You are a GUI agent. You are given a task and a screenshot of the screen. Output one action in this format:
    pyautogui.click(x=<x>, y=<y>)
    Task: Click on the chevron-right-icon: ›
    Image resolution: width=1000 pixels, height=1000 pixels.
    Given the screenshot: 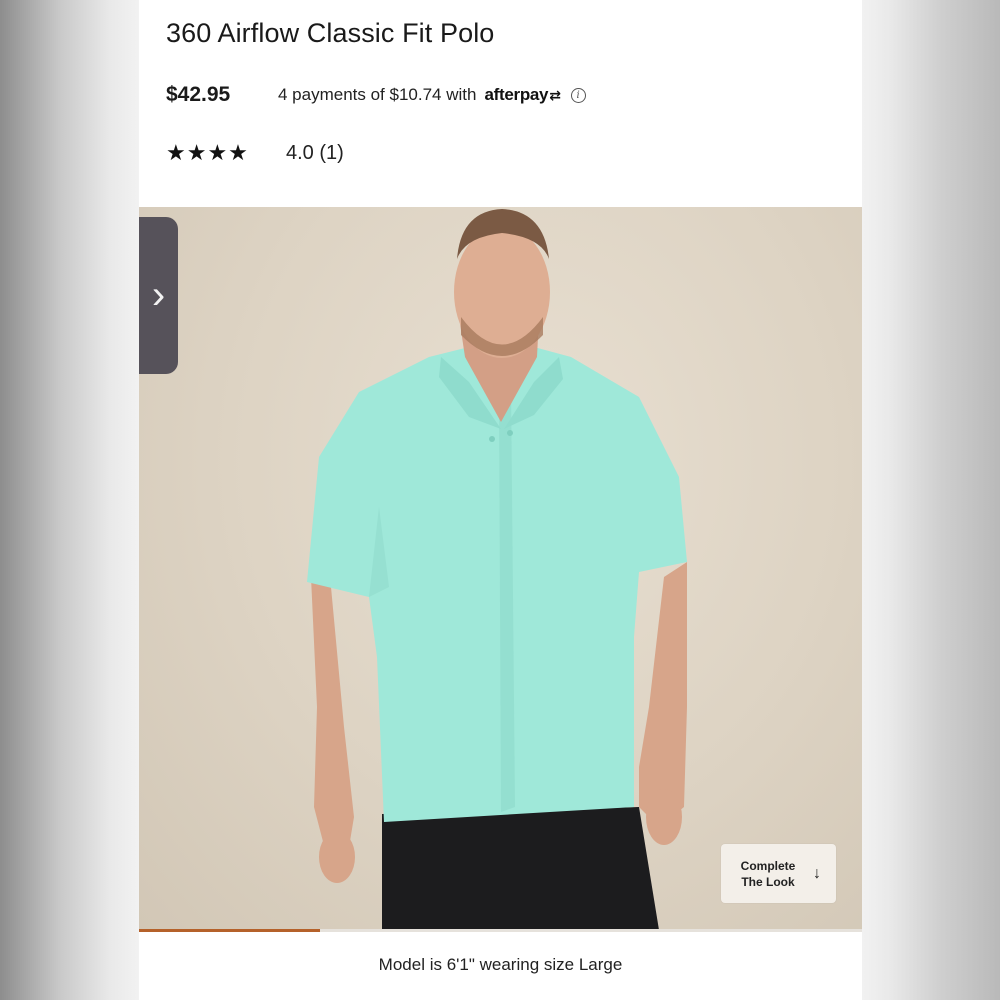 What is the action you would take?
    pyautogui.click(x=158, y=295)
    